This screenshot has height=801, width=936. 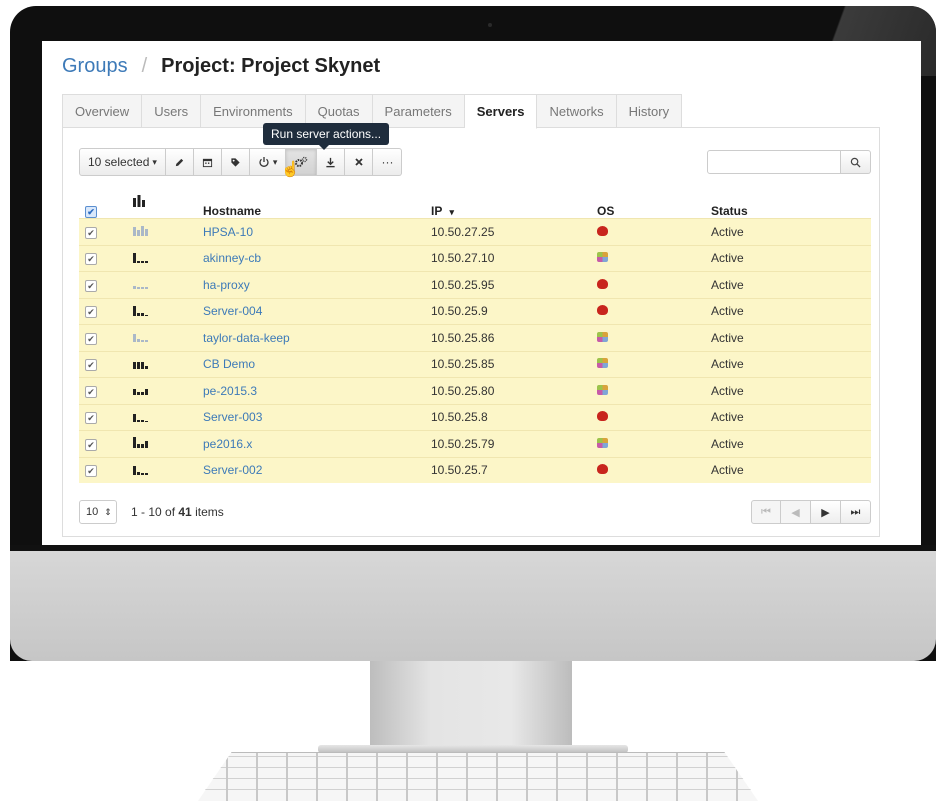 I want to click on status-column-header: Status, so click(x=791, y=207).